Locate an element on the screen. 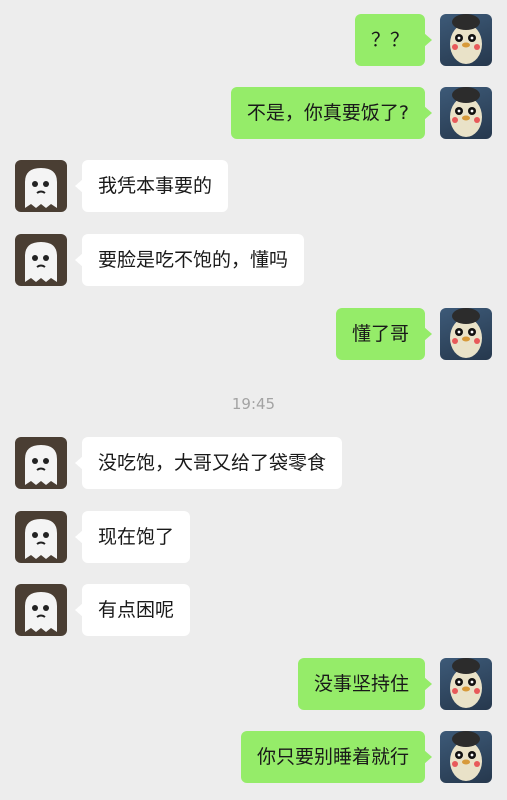  message-timestamp: 19:45 is located at coordinates (253, 404).